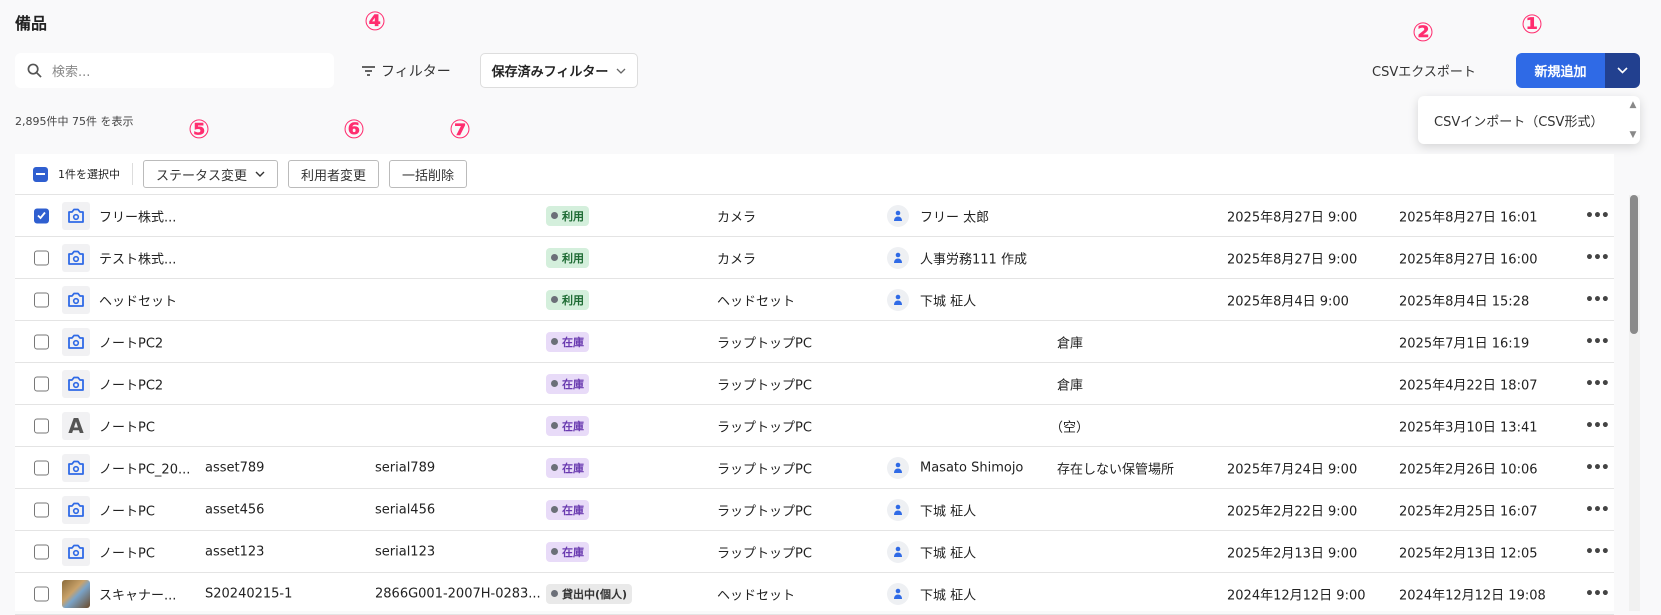 The width and height of the screenshot is (1661, 615). What do you see at coordinates (95, 174) in the screenshot?
I see `selected-count: 1件を選択中` at bounding box center [95, 174].